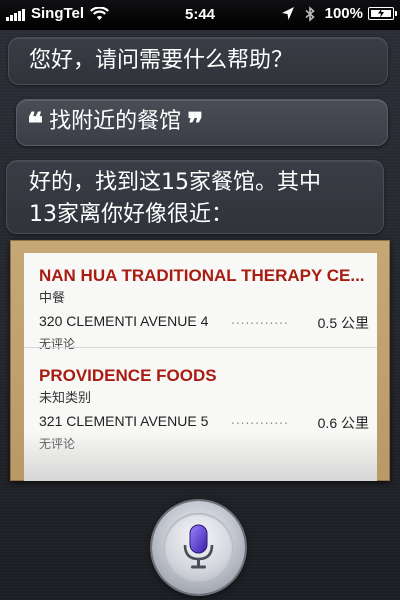 The image size is (400, 600). What do you see at coordinates (200, 15) in the screenshot?
I see `status-bar: SingTel 5:44 100%` at bounding box center [200, 15].